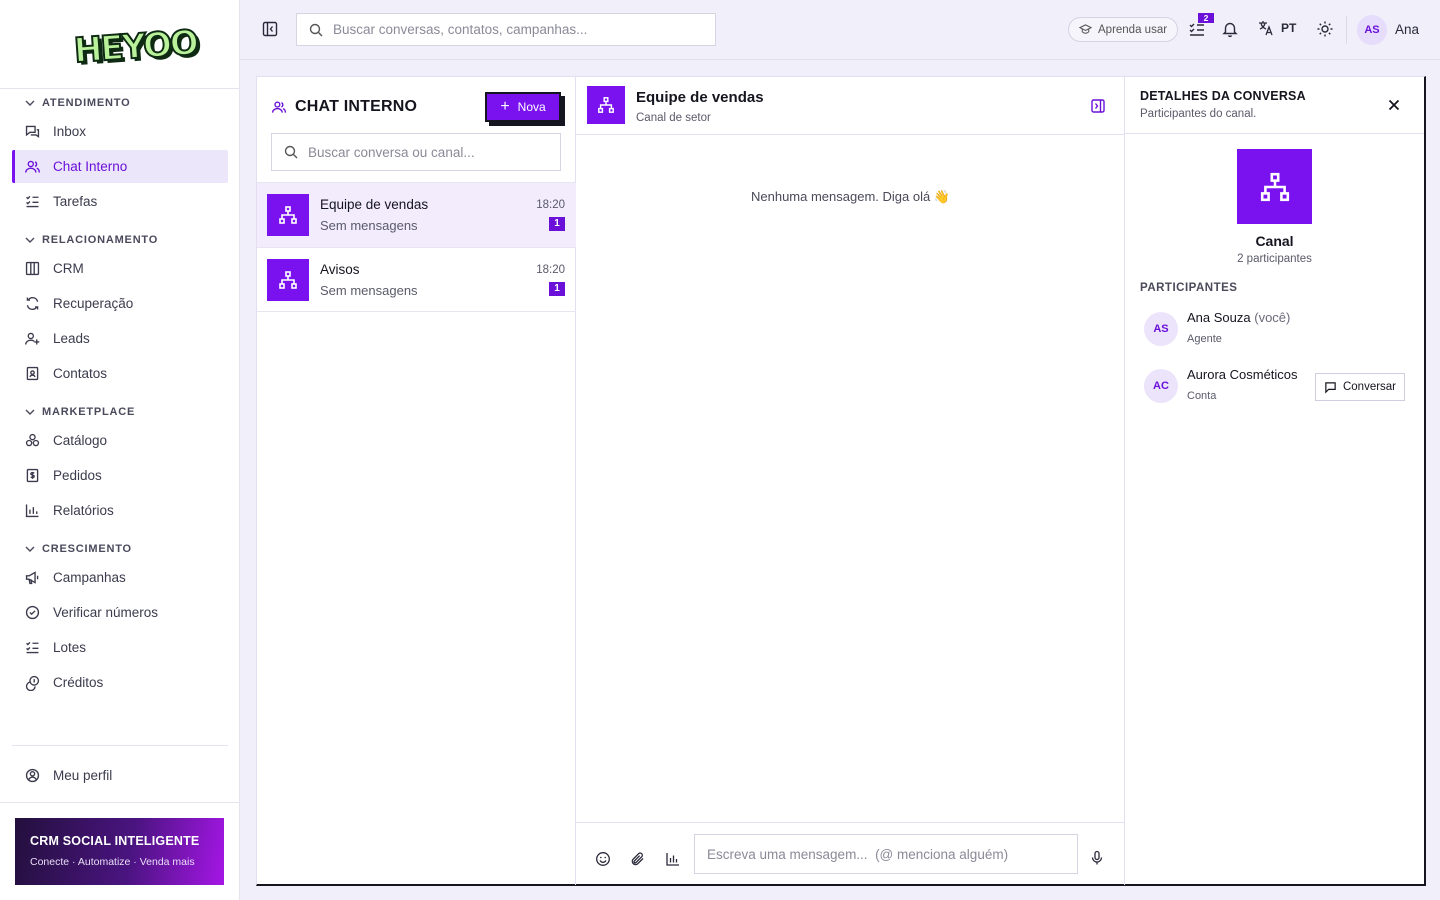 Image resolution: width=1440 pixels, height=900 pixels. Describe the element at coordinates (505, 106) in the screenshot. I see `plus-icon: +` at that location.